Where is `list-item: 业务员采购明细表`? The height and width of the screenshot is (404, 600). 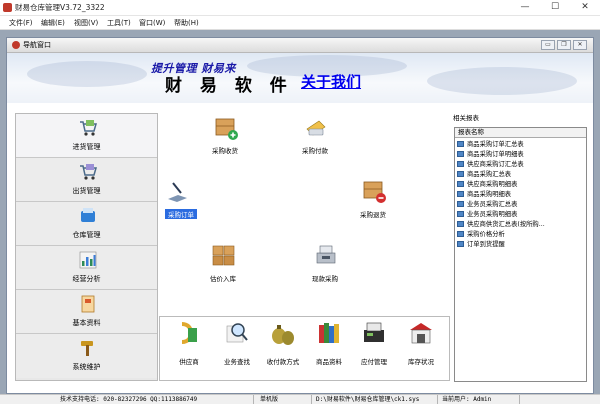
list-item: 业务员采购明细表 is located at coordinates (521, 215).